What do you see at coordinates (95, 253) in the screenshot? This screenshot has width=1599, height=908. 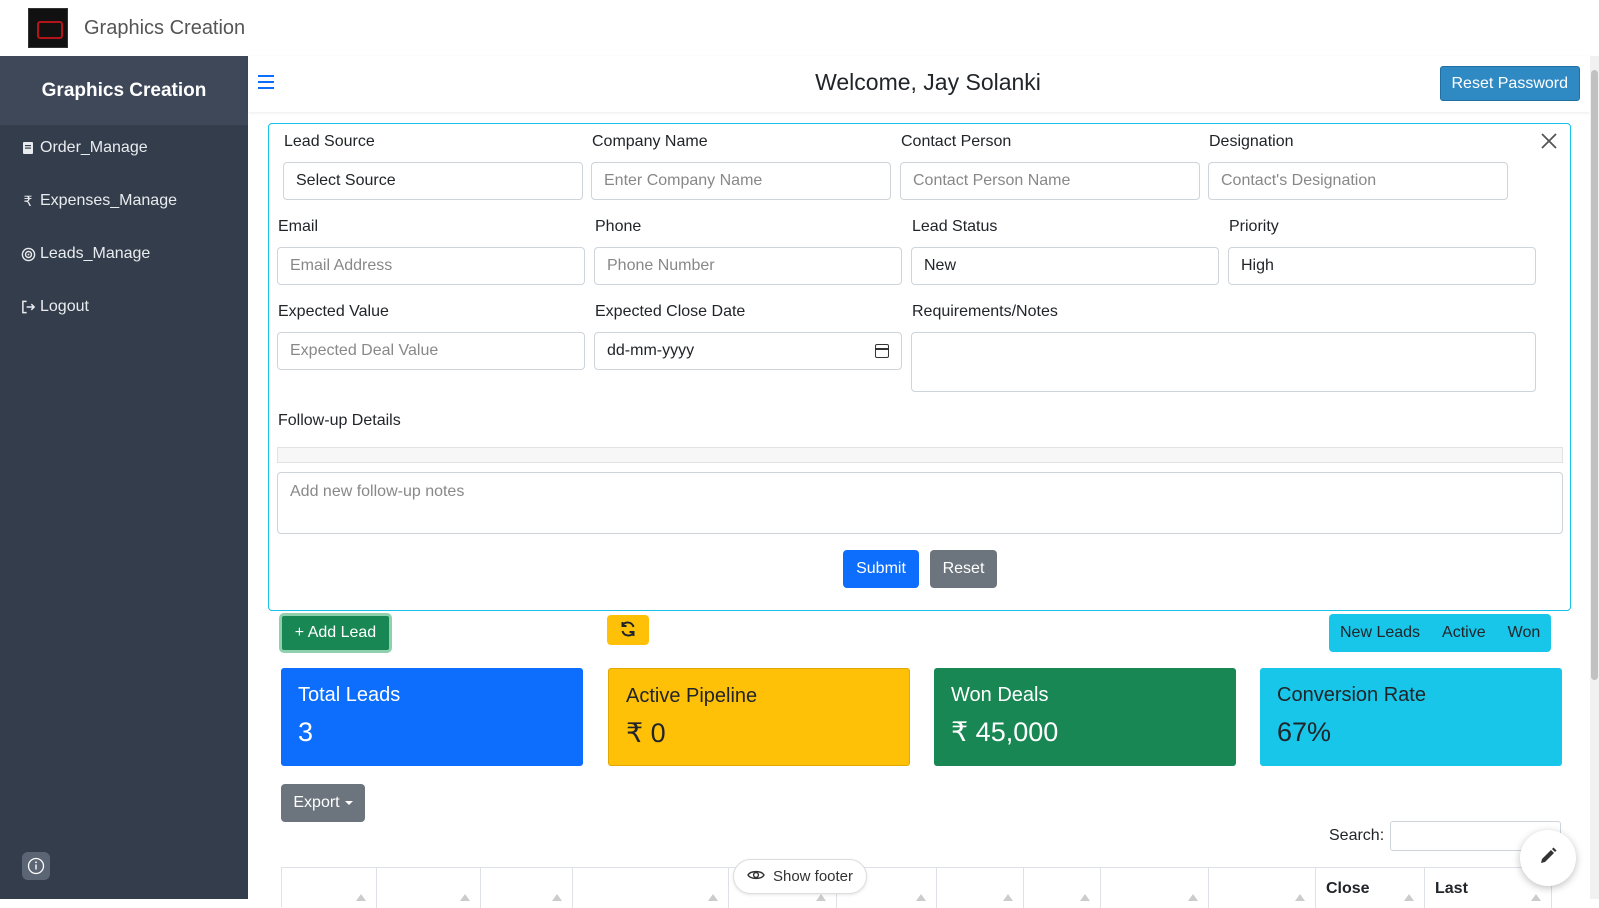 I see `sidebar-item-label: Leads_Manage` at bounding box center [95, 253].